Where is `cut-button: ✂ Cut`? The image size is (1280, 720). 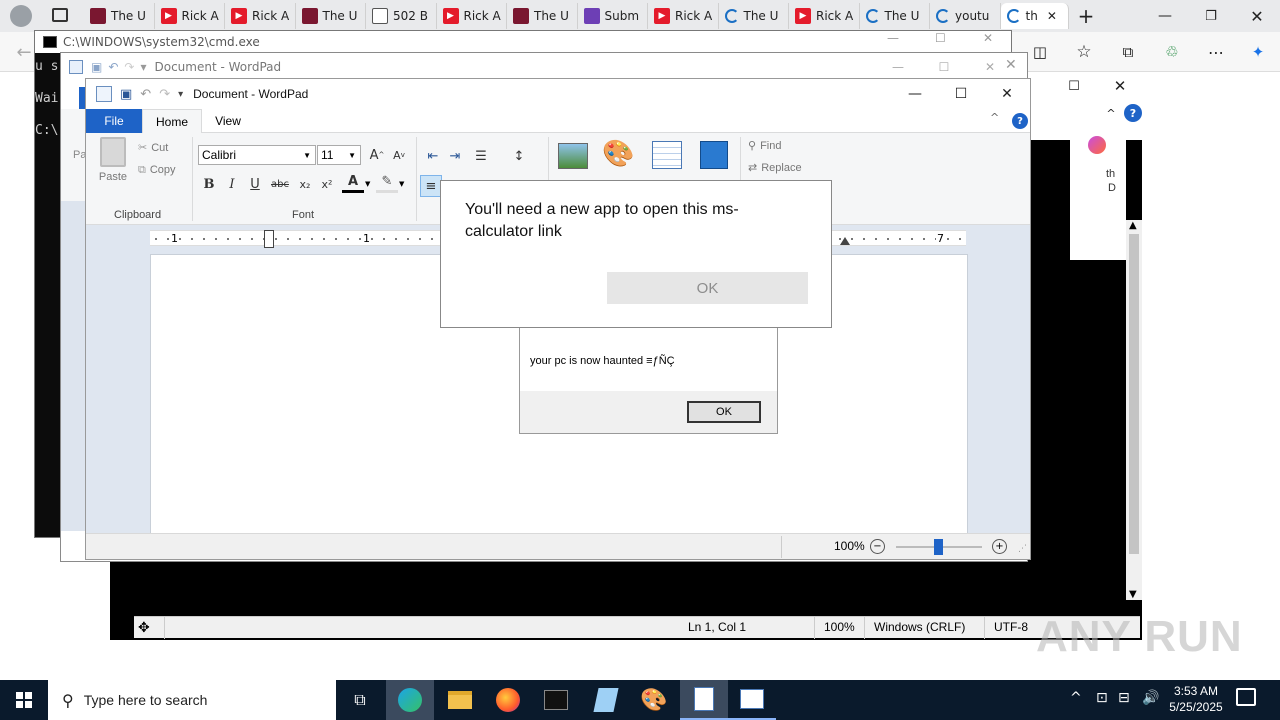 cut-button: ✂ Cut is located at coordinates (153, 147).